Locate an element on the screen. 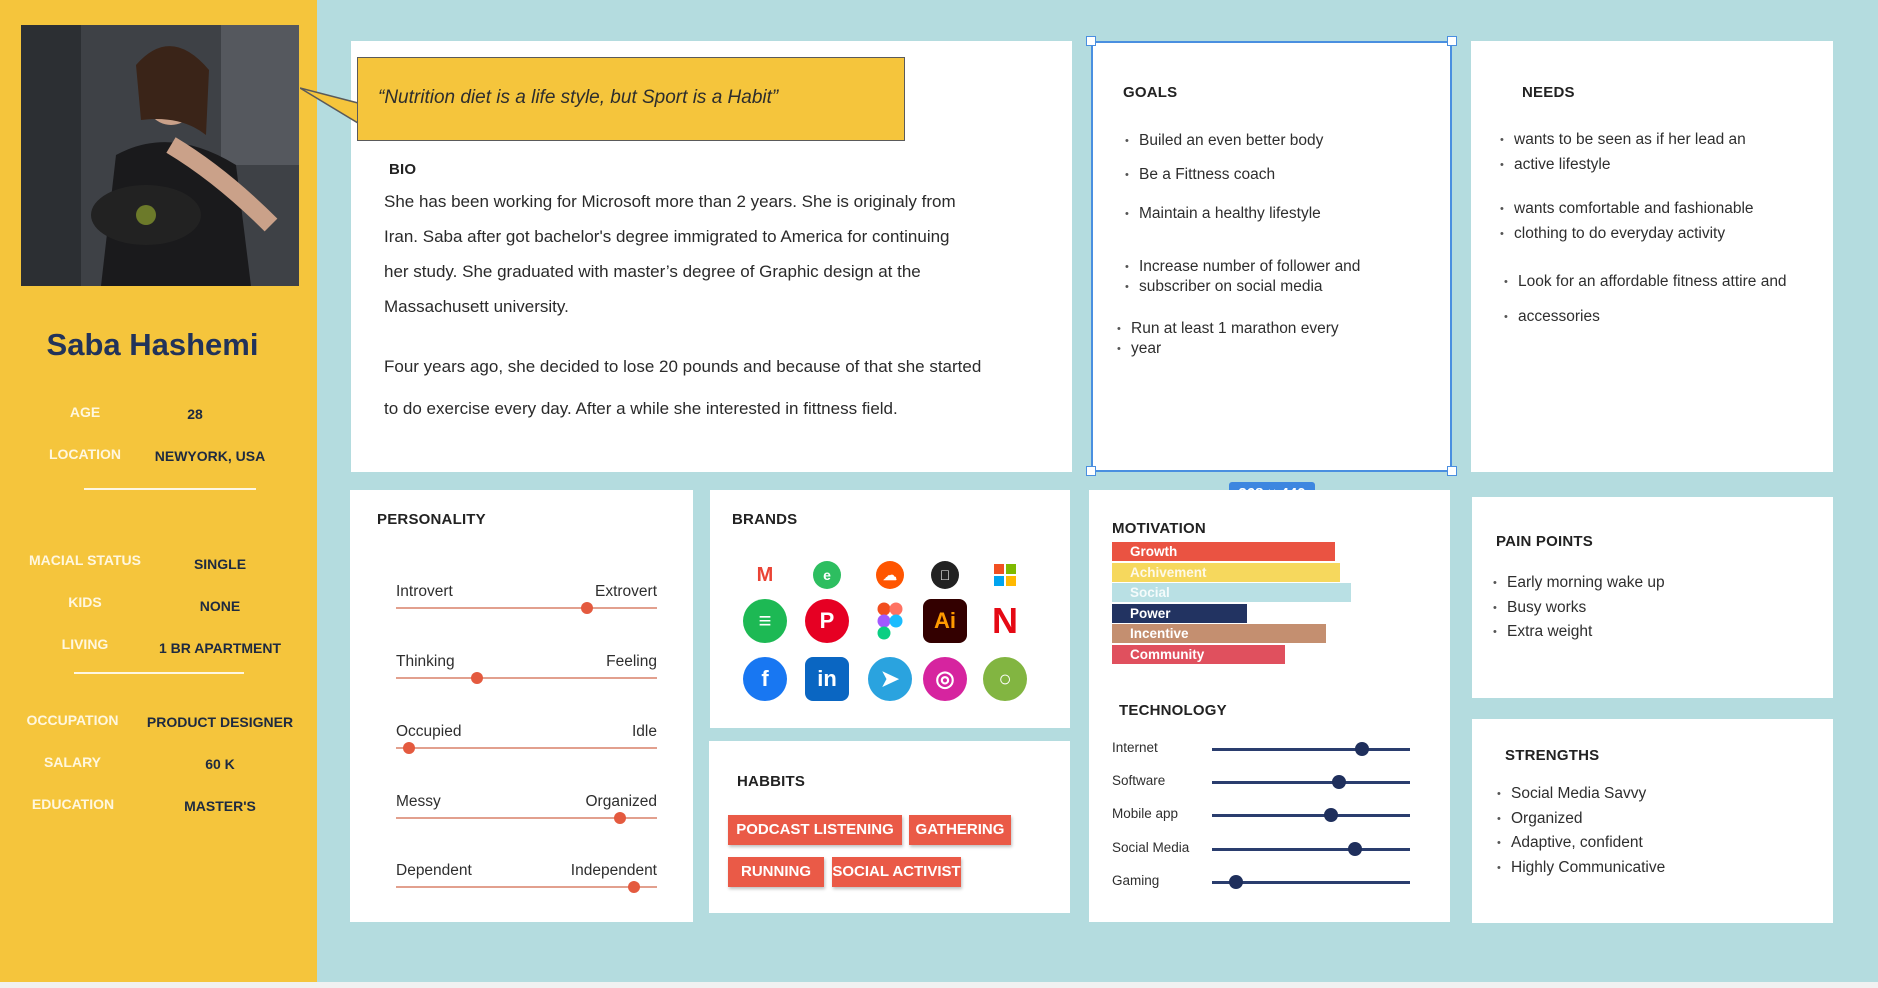  info-label-living: LIVING is located at coordinates (85, 644).